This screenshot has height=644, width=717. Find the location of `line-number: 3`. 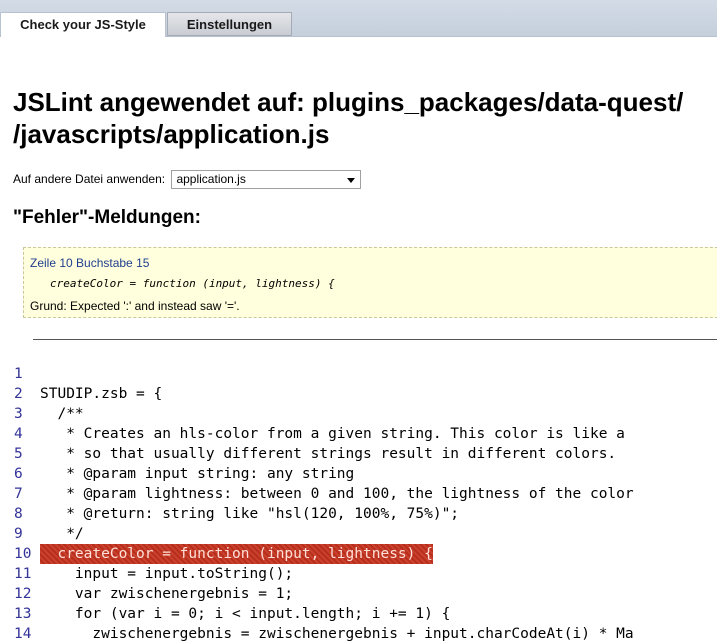

line-number: 3 is located at coordinates (18, 414).